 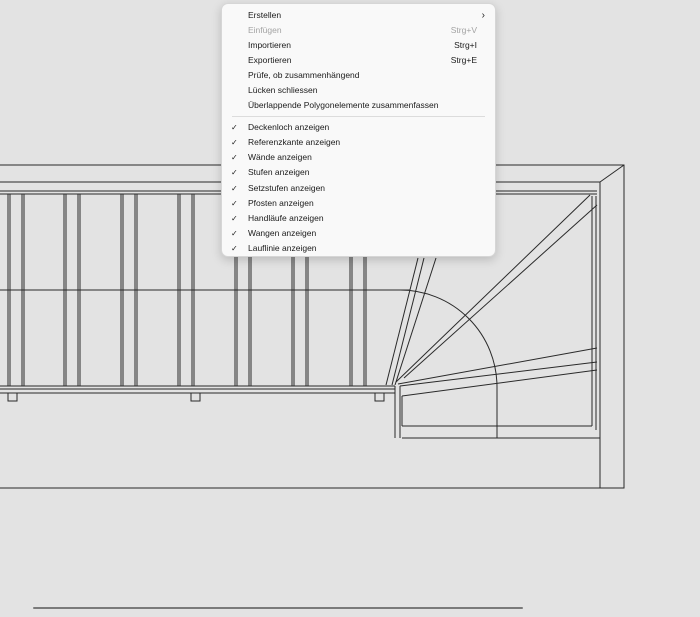 I want to click on menu-separator, so click(x=358, y=116).